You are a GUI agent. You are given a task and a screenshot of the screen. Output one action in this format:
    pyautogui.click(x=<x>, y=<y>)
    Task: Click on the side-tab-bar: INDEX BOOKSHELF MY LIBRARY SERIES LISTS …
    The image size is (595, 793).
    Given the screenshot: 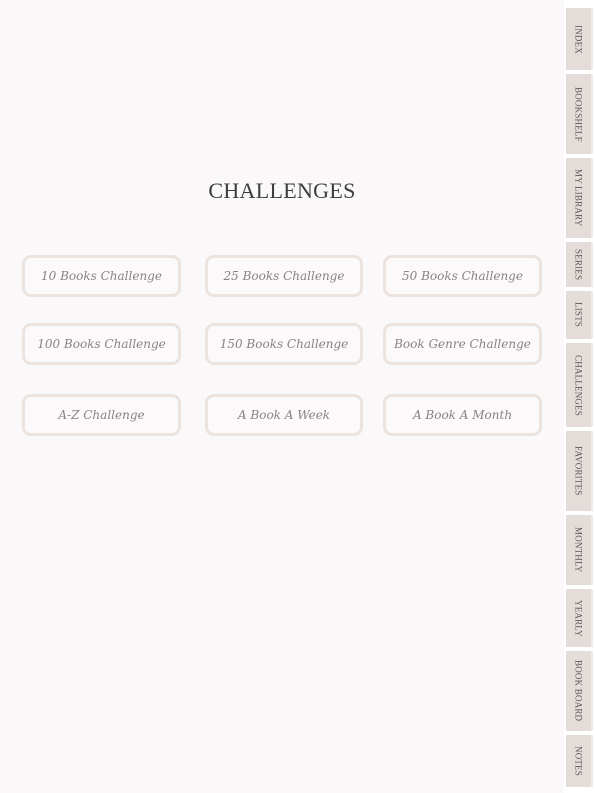 What is the action you would take?
    pyautogui.click(x=579, y=396)
    